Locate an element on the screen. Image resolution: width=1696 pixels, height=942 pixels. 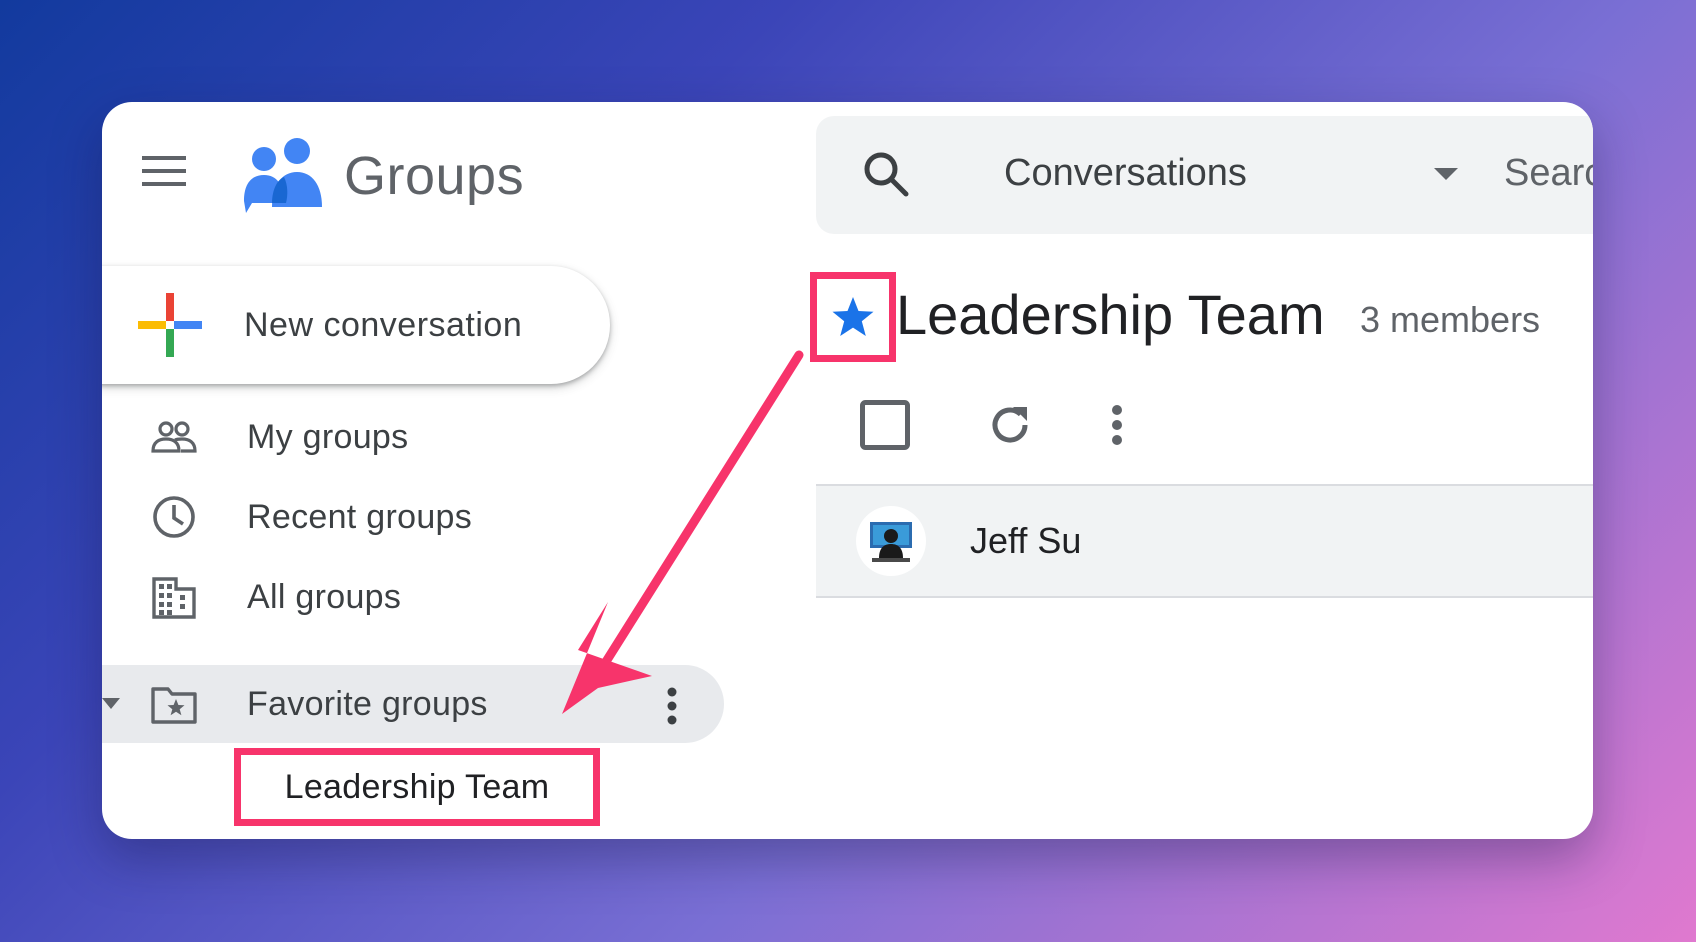
groups-logo-icon is located at coordinates (283, 175).